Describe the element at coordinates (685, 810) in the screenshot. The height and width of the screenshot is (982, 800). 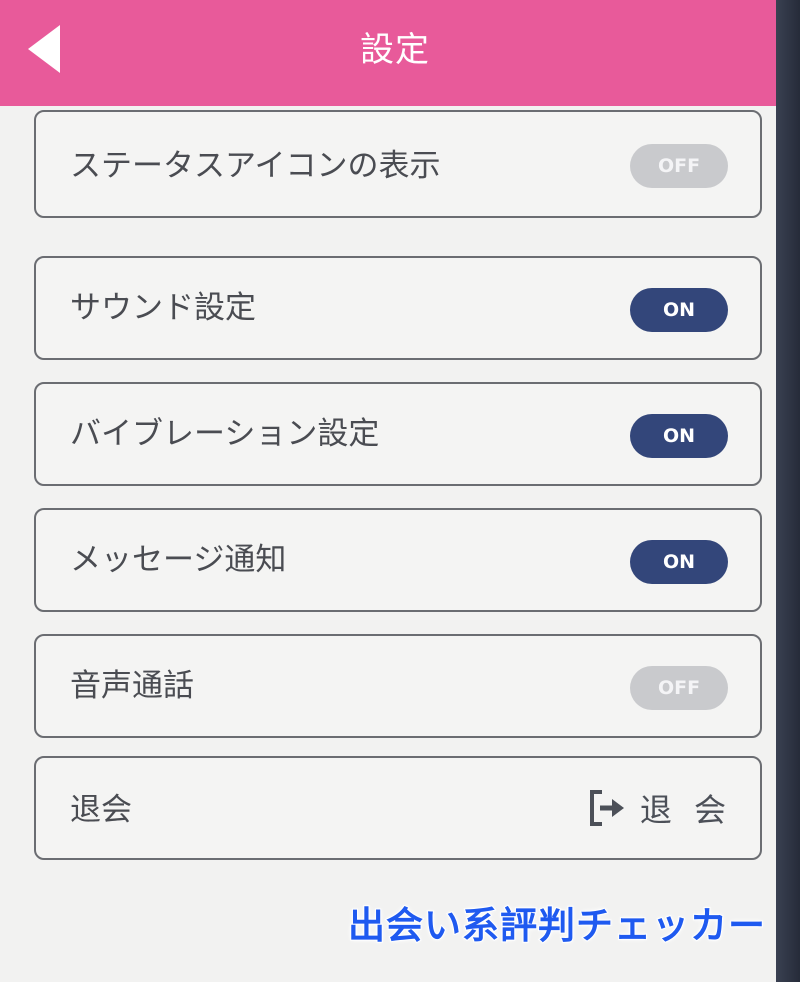
I see `withdraw-button-label: 退 会` at that location.